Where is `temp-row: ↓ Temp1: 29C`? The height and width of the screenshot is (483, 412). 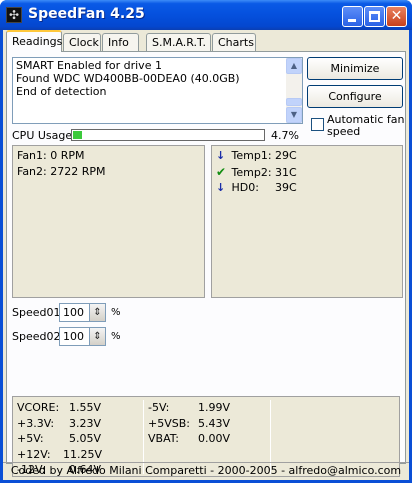
temp-row: ↓ Temp1: 29C is located at coordinates (256, 155).